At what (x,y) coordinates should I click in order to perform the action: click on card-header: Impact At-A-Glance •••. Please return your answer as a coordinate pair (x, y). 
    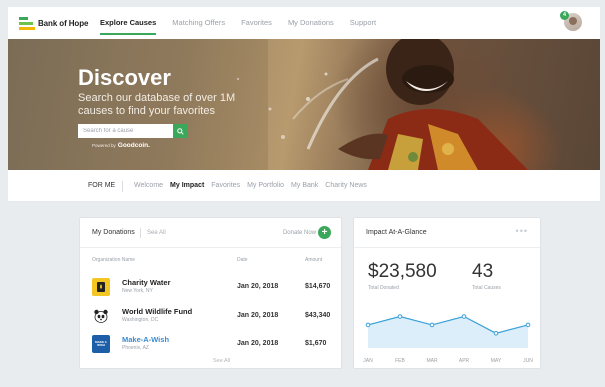
    Looking at the image, I should click on (447, 233).